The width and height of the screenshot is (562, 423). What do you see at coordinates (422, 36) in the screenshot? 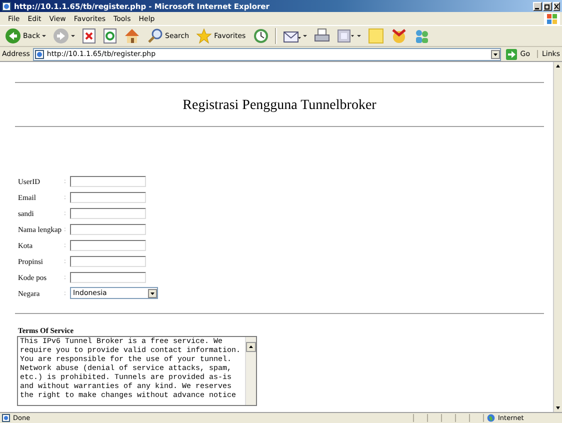
I see `people-icon` at bounding box center [422, 36].